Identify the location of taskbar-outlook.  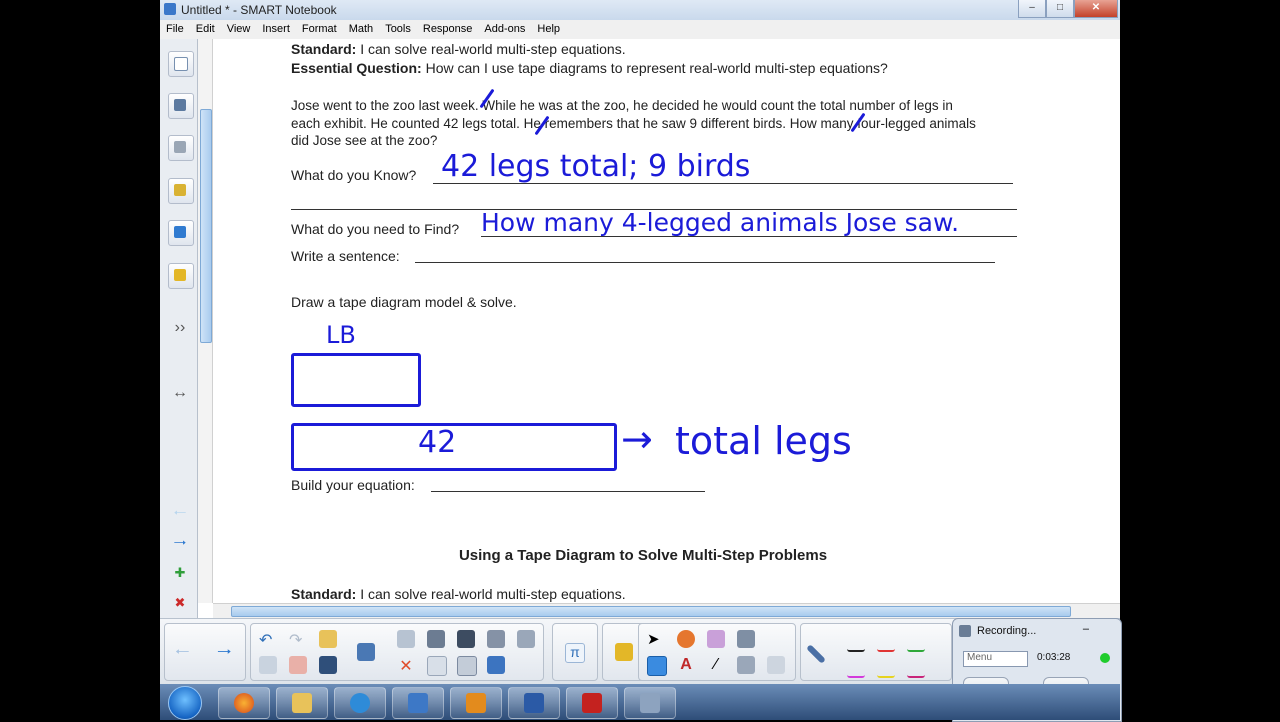
(476, 703).